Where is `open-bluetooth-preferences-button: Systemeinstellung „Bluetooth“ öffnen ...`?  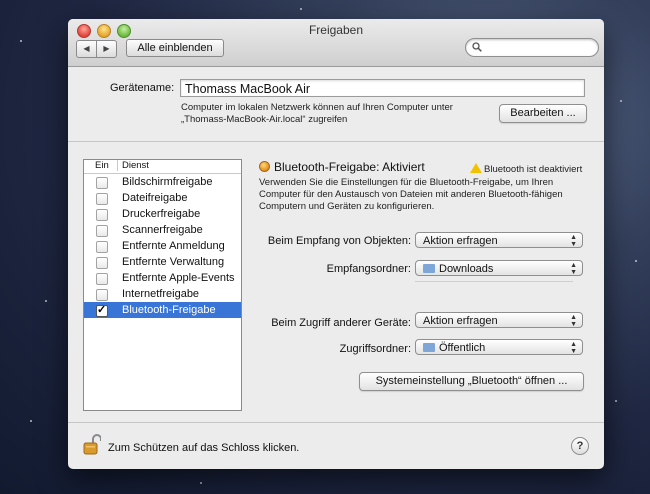 open-bluetooth-preferences-button: Systemeinstellung „Bluetooth“ öffnen ... is located at coordinates (471, 381).